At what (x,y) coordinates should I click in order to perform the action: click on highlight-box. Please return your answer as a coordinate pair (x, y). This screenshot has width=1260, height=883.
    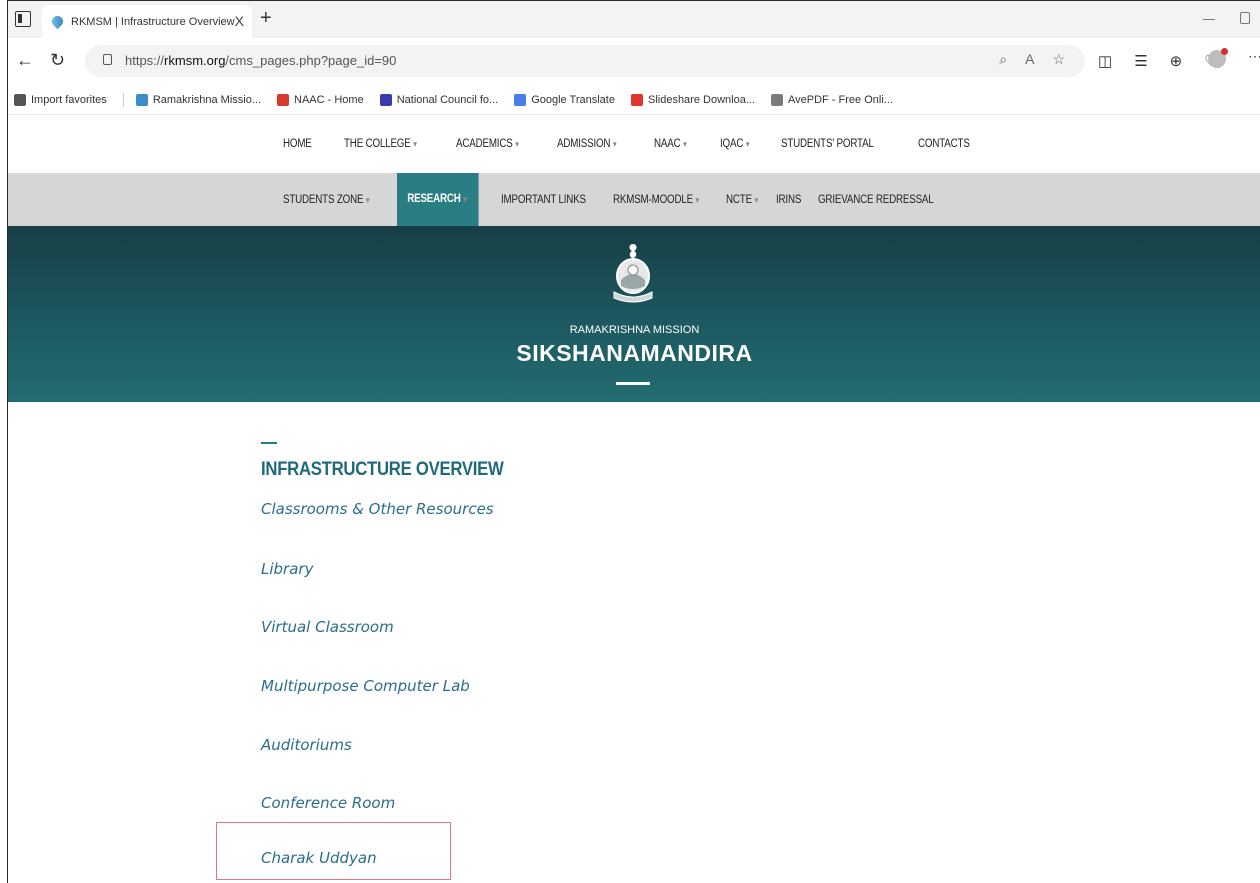
    Looking at the image, I should click on (333, 851).